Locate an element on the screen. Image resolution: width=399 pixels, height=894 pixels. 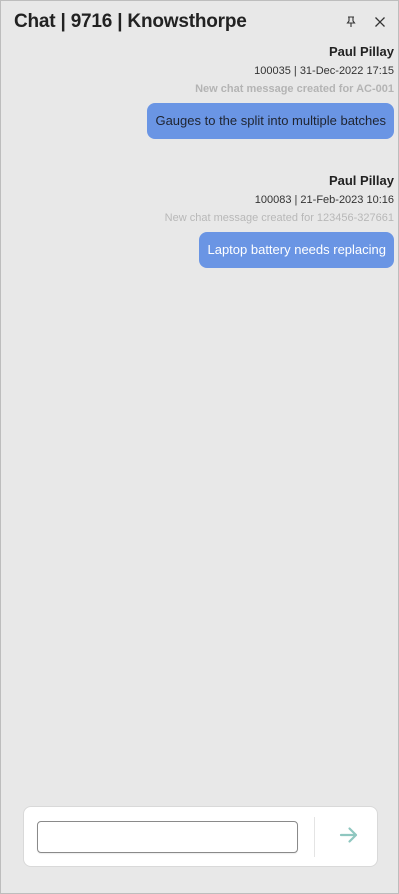
message-input is located at coordinates (167, 837).